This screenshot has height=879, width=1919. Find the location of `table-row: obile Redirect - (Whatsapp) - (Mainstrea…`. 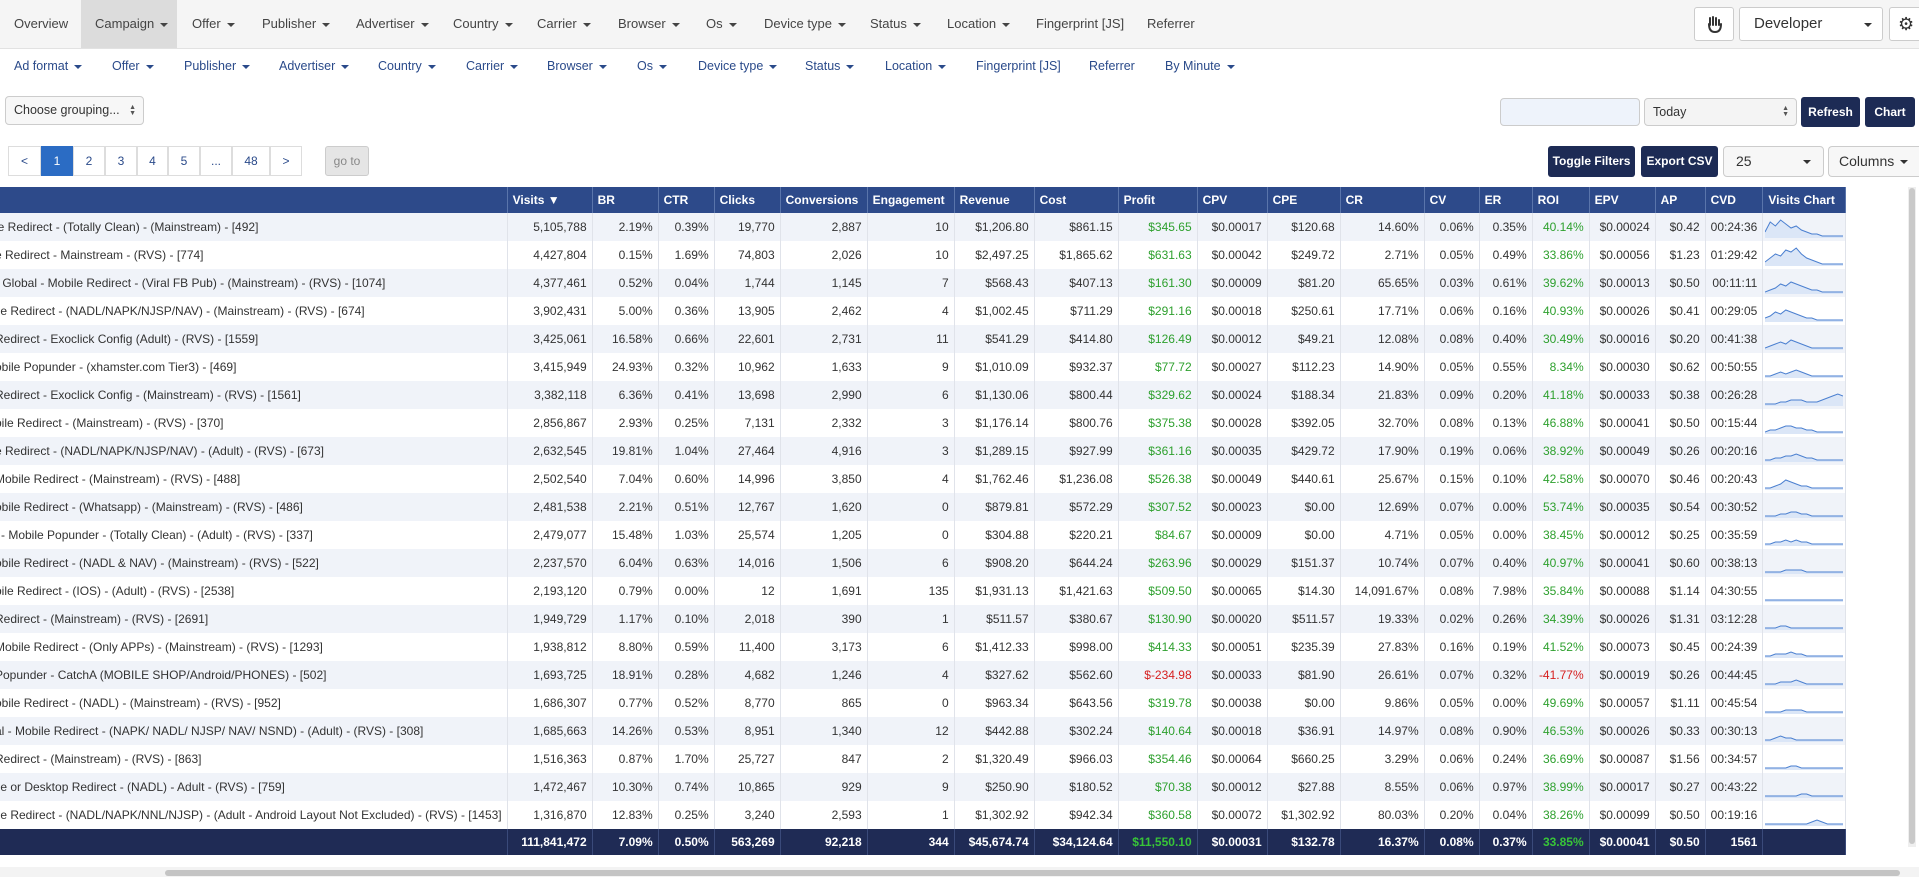

table-row: obile Redirect - (Whatsapp) - (Mainstrea… is located at coordinates (923, 507).